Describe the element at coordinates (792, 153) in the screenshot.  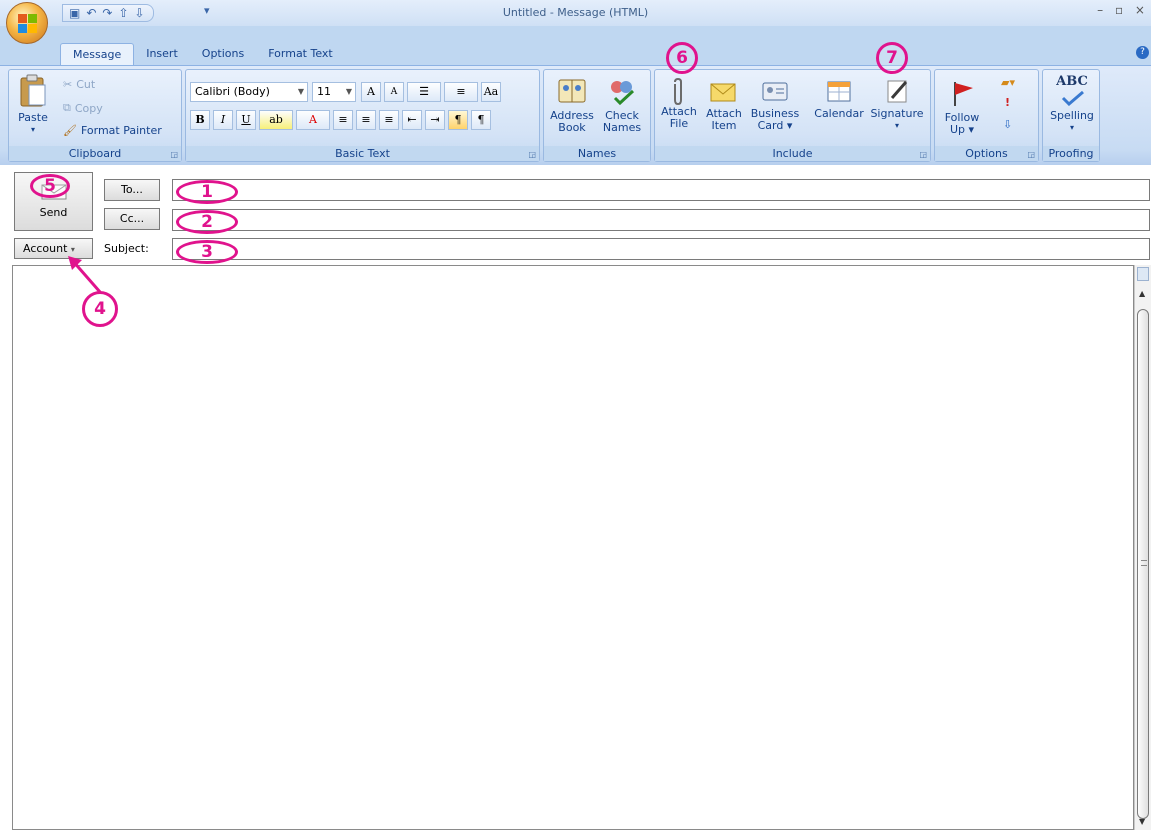
I see `include-group-label: Include` at that location.